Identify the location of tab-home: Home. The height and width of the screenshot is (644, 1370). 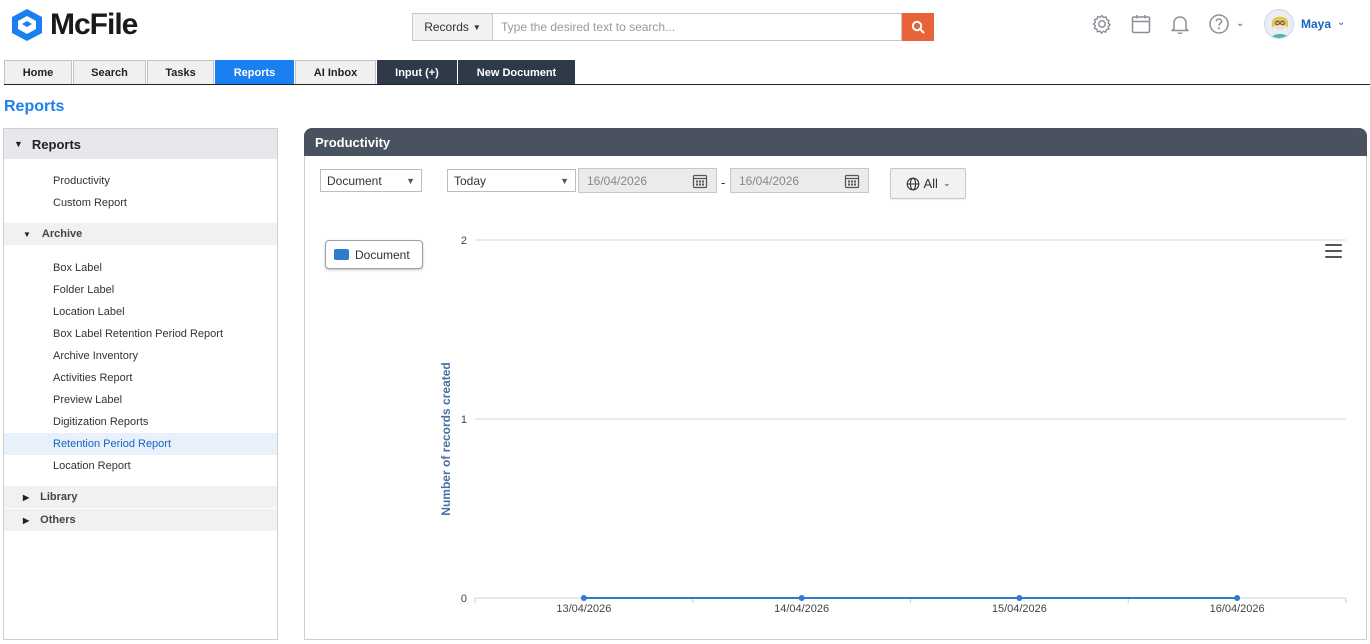
(38, 72).